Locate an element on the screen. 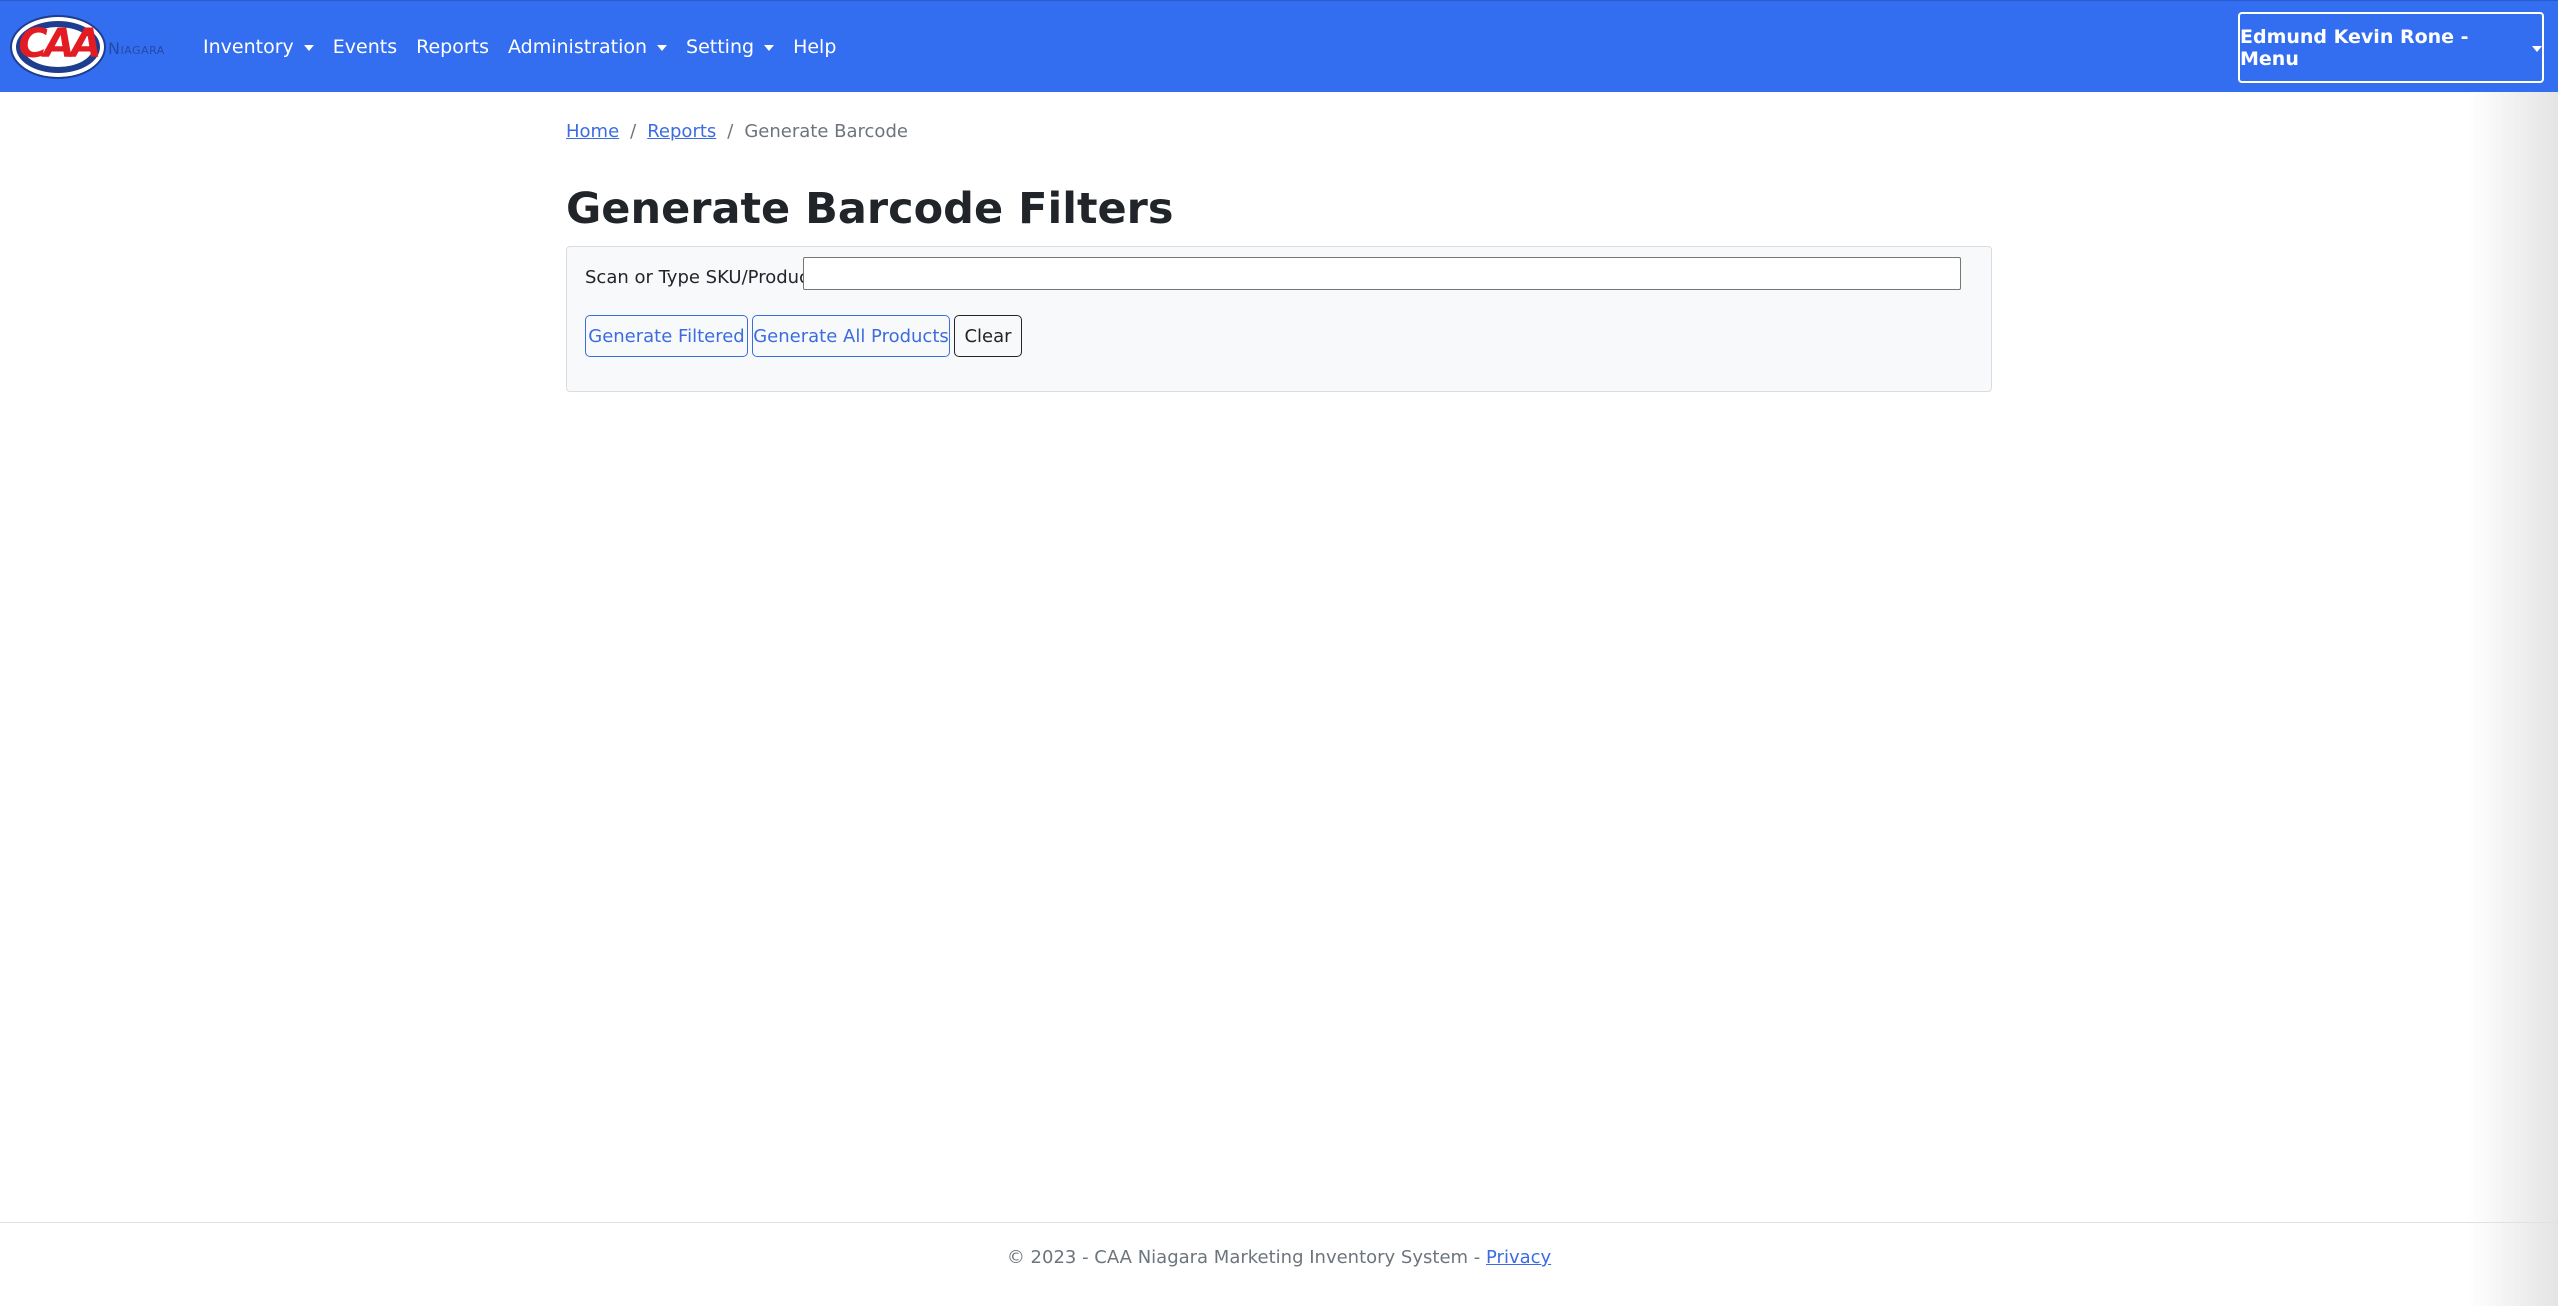  caa-niagara-logo: CAA Niagara is located at coordinates (97, 47).